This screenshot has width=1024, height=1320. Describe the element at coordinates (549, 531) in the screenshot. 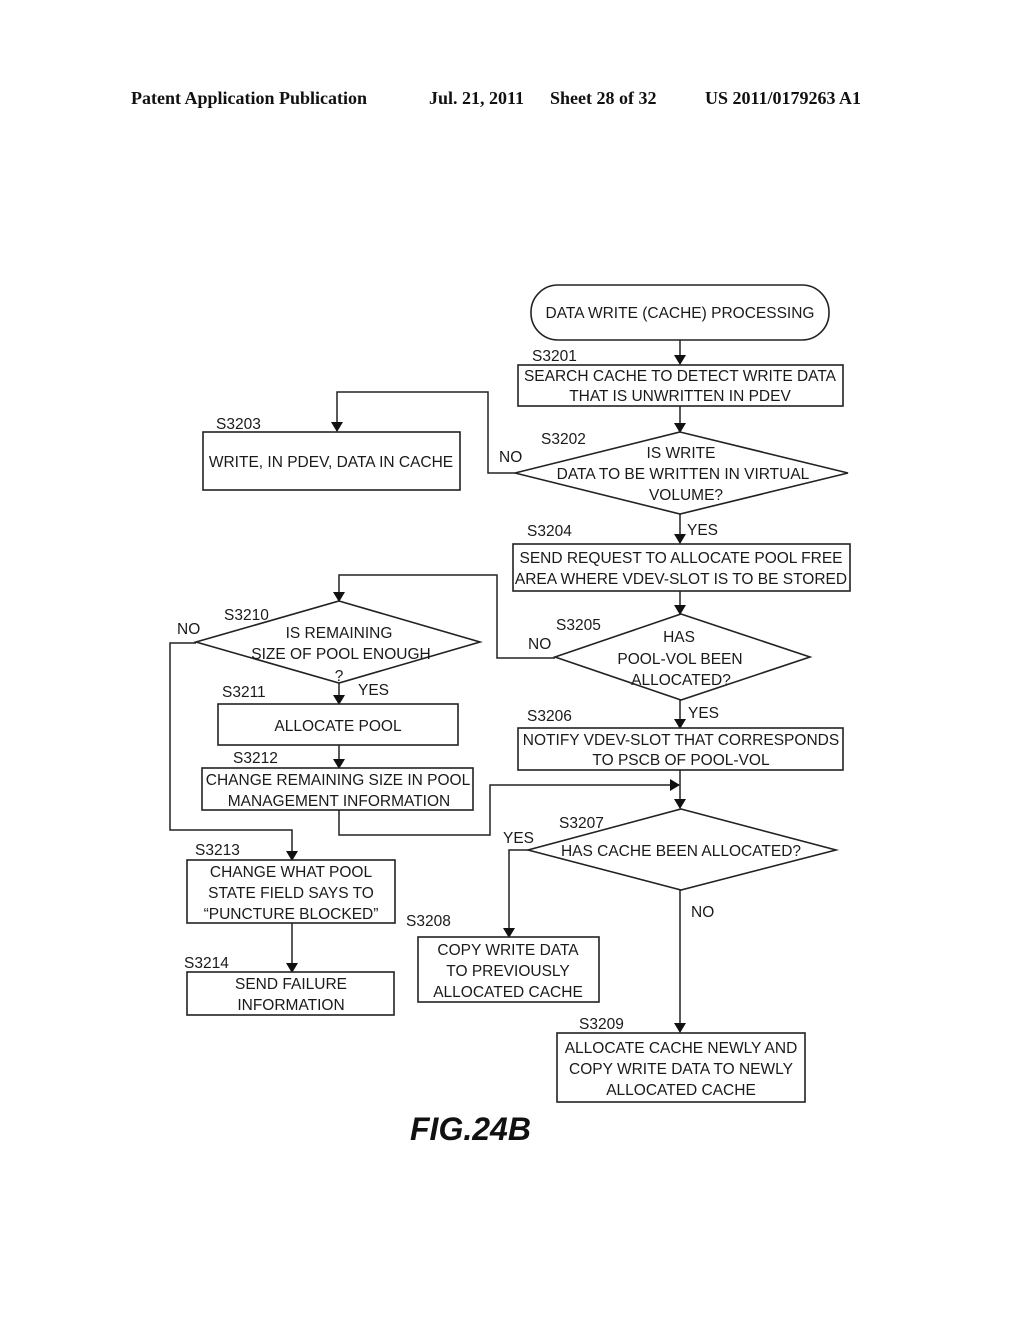

I see `step-label: S3204` at that location.